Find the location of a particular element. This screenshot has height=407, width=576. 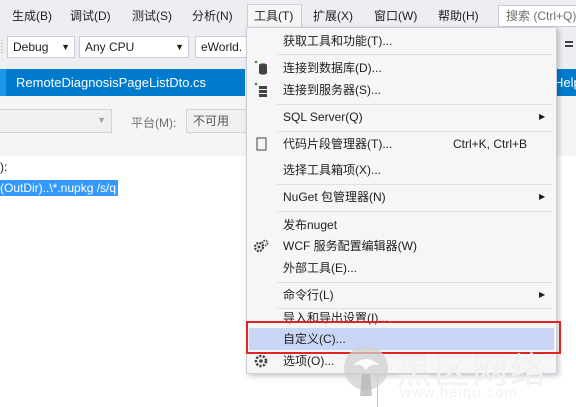

post-build-command-text: (OutDir)..\*.nupkg /s/q is located at coordinates (59, 188).